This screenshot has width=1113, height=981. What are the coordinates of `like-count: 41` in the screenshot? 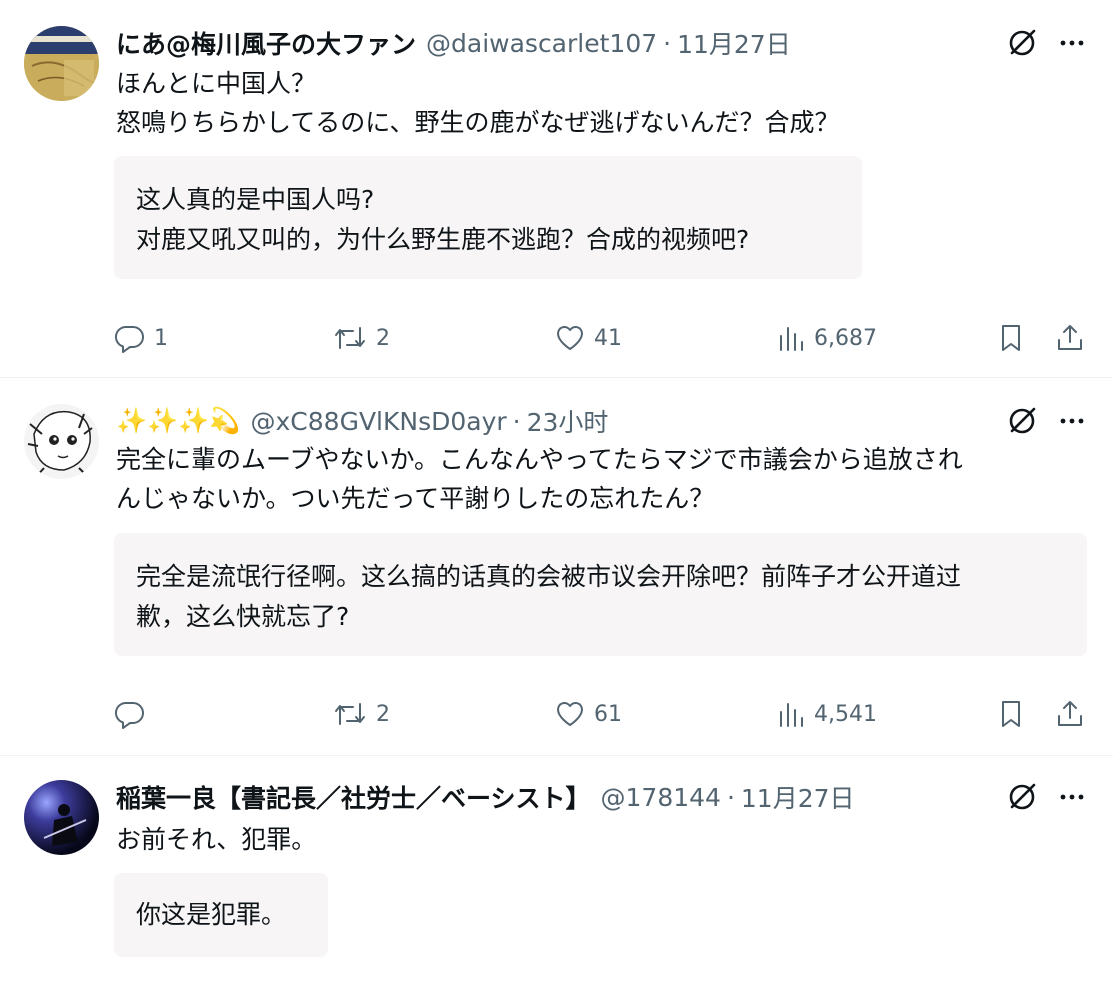 It's located at (608, 338).